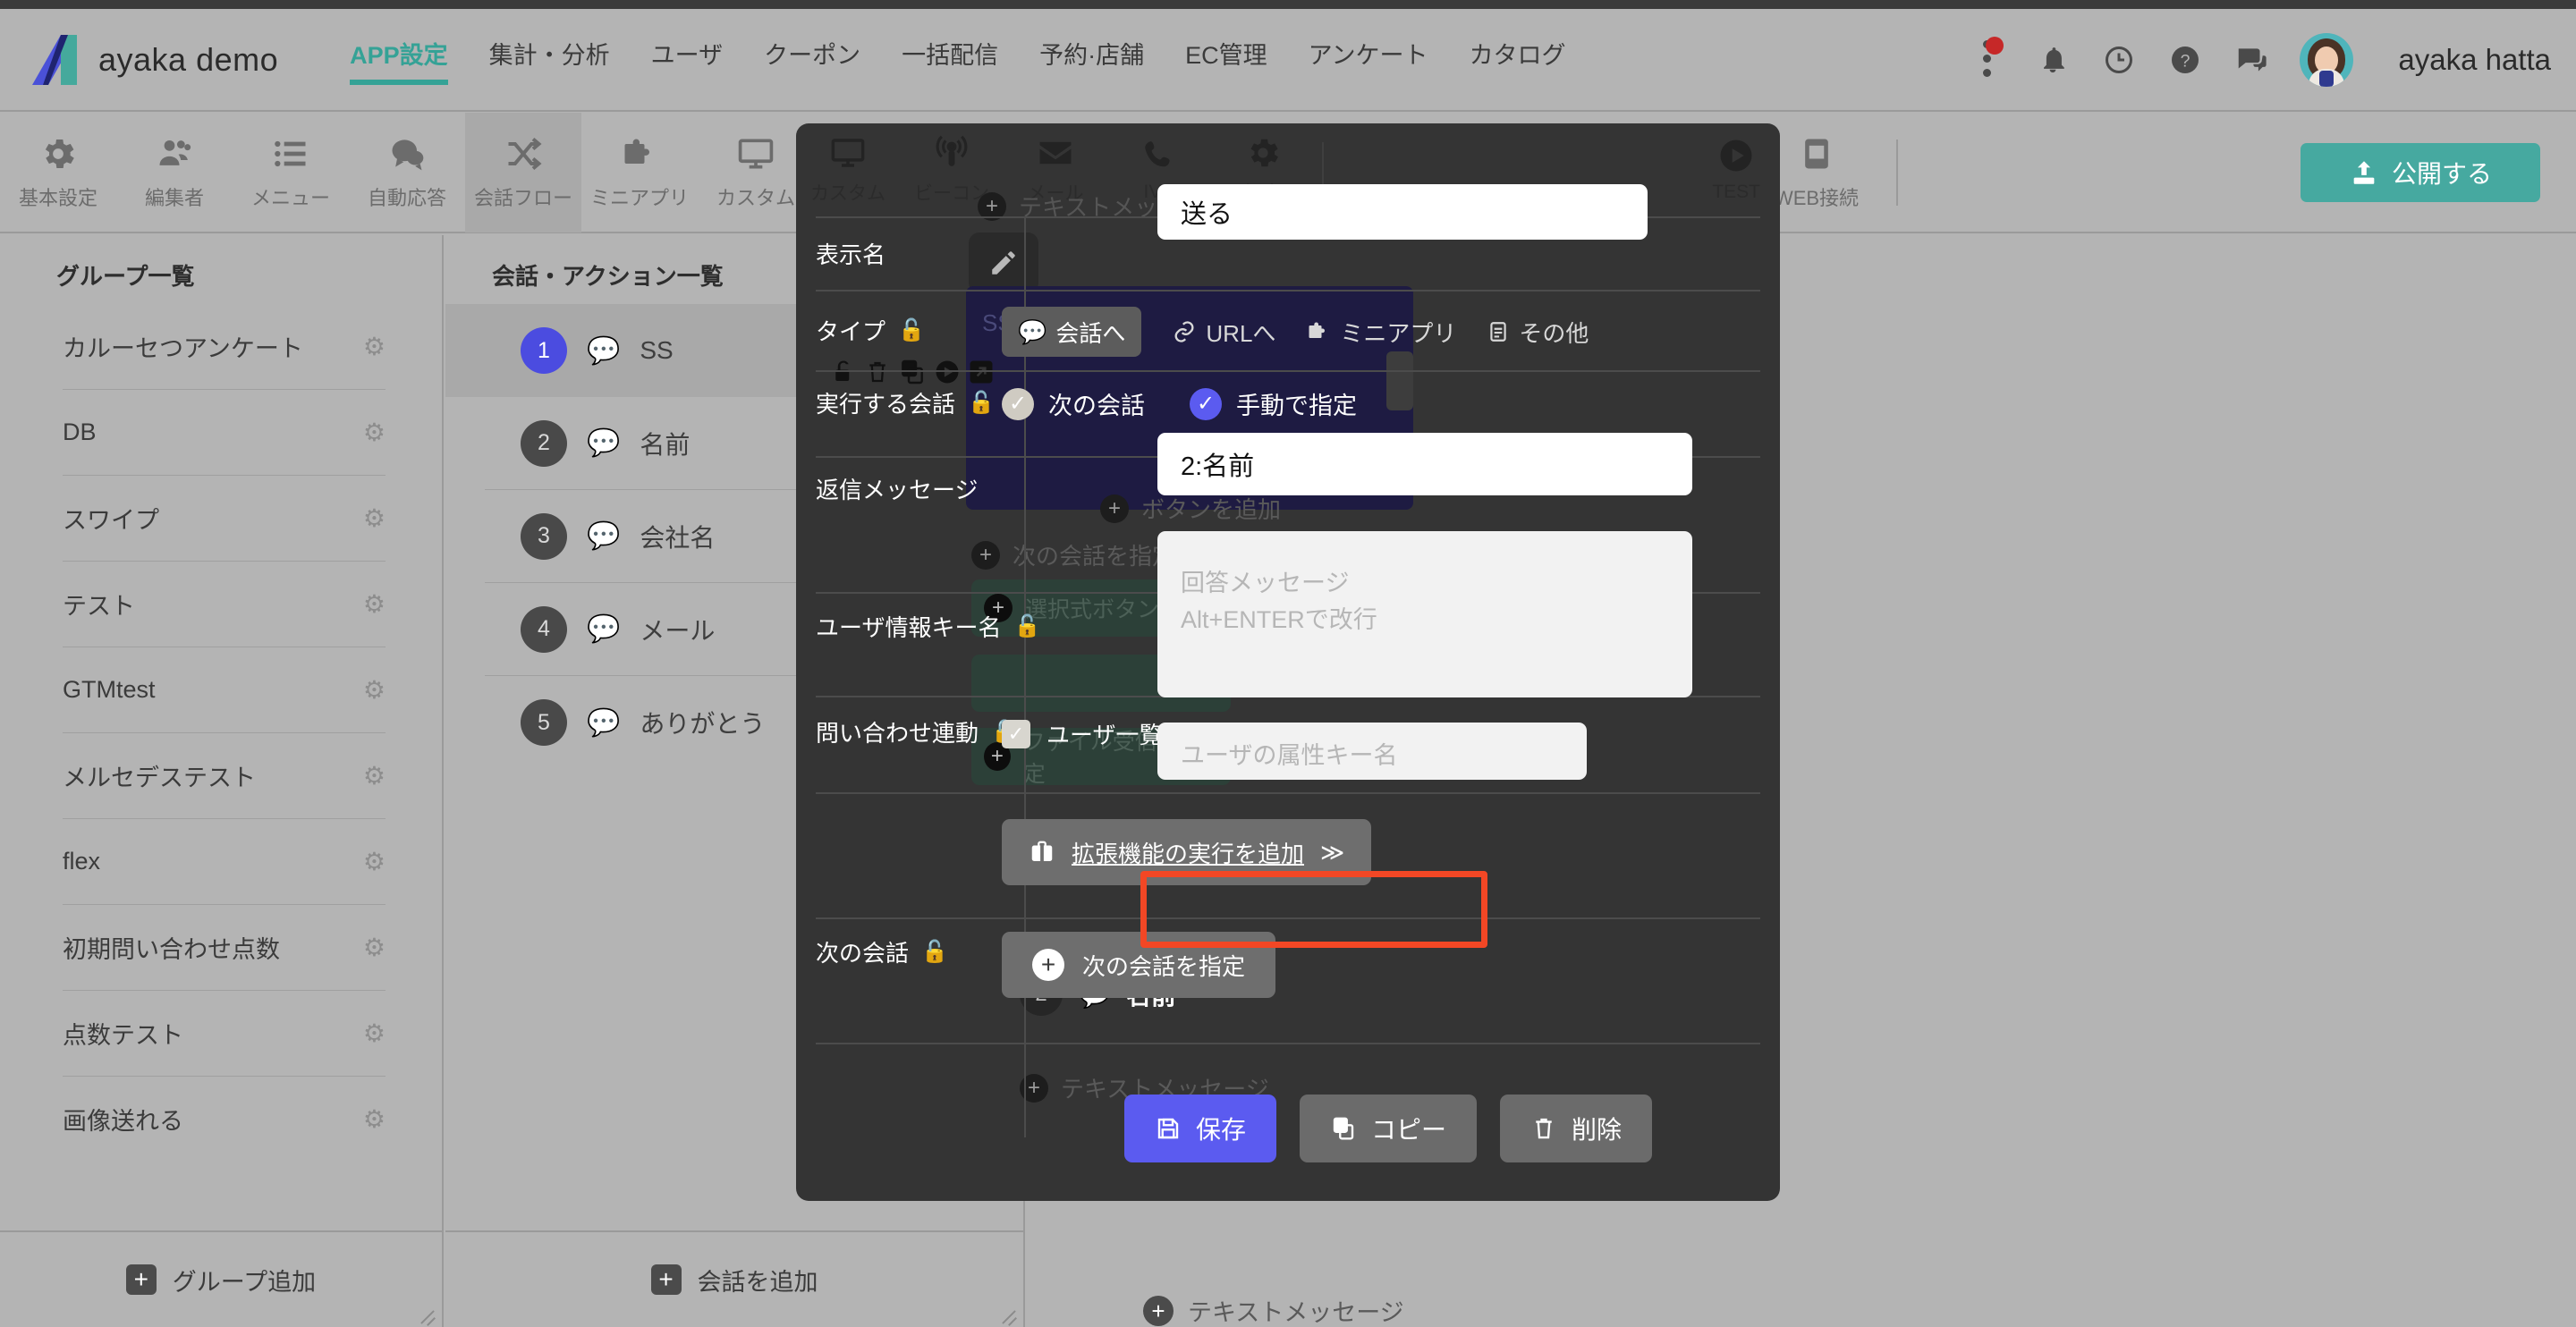 This screenshot has height=1327, width=2576. Describe the element at coordinates (1226, 59) in the screenshot. I see `nav-item-ec-management: EC管理` at that location.